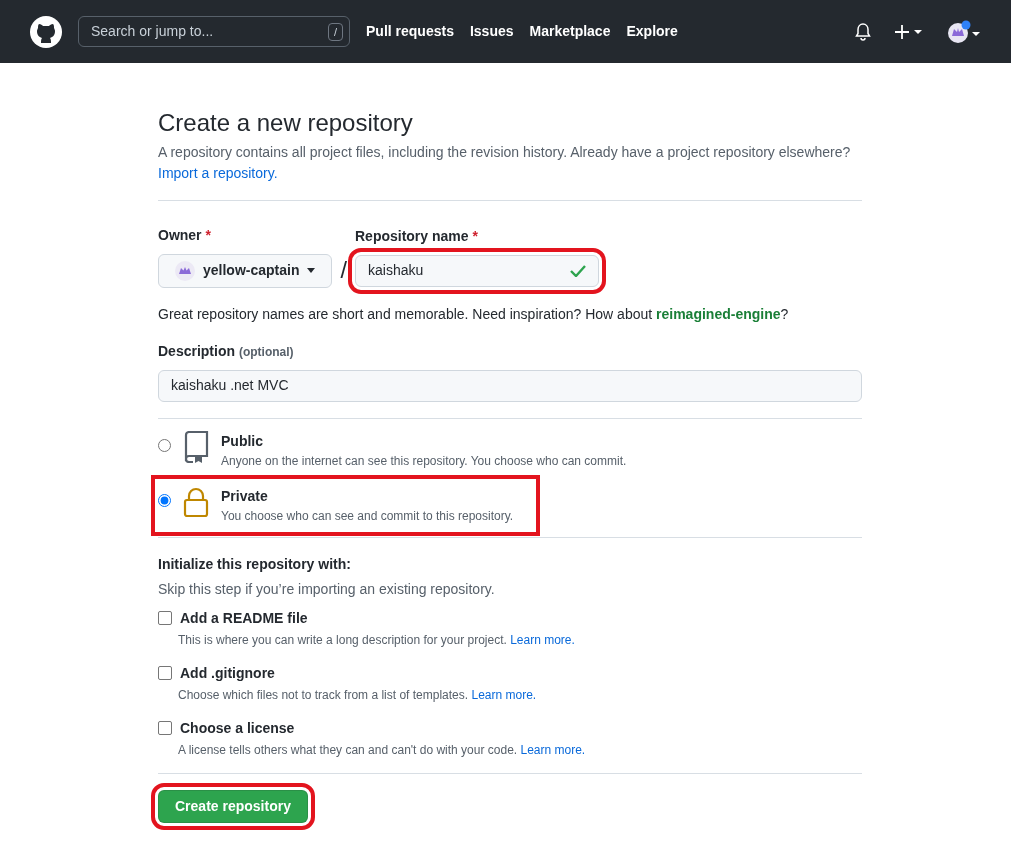 Image resolution: width=1011 pixels, height=855 pixels. I want to click on bell-icon, so click(863, 31).